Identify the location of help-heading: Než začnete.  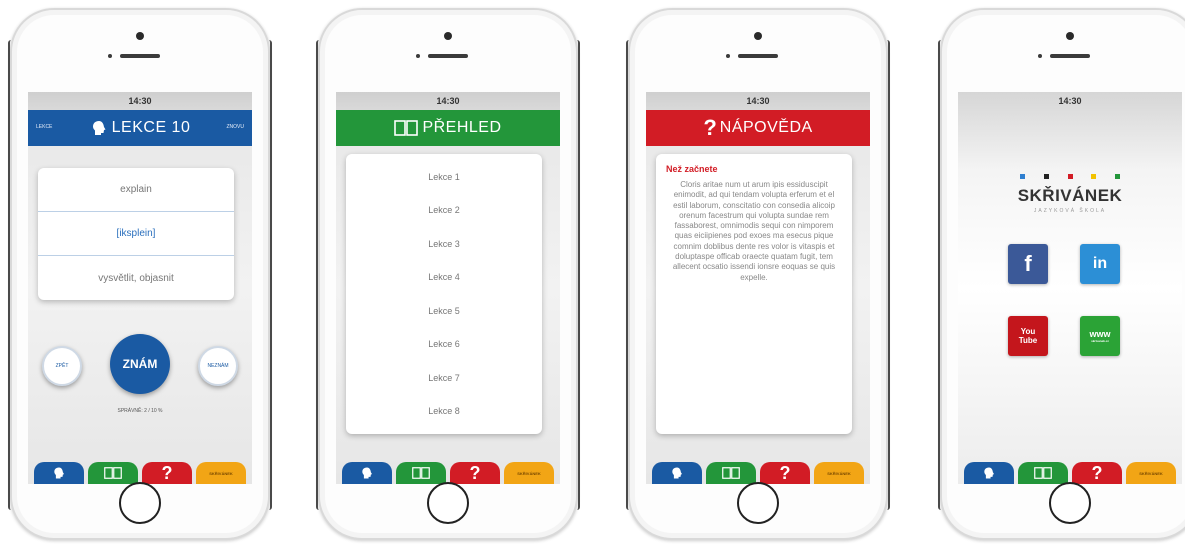
(692, 169).